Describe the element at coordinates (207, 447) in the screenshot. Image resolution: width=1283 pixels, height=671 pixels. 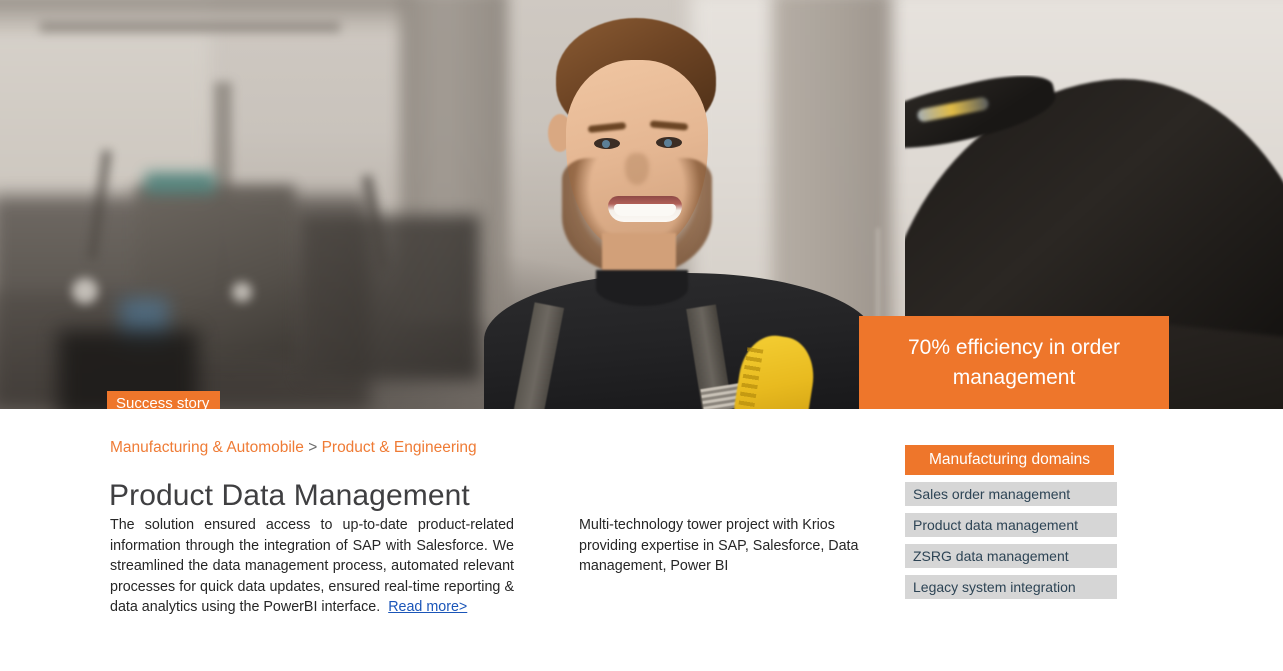
I see `breadcrumb-item-parent: Manufacturing & Automobile` at that location.